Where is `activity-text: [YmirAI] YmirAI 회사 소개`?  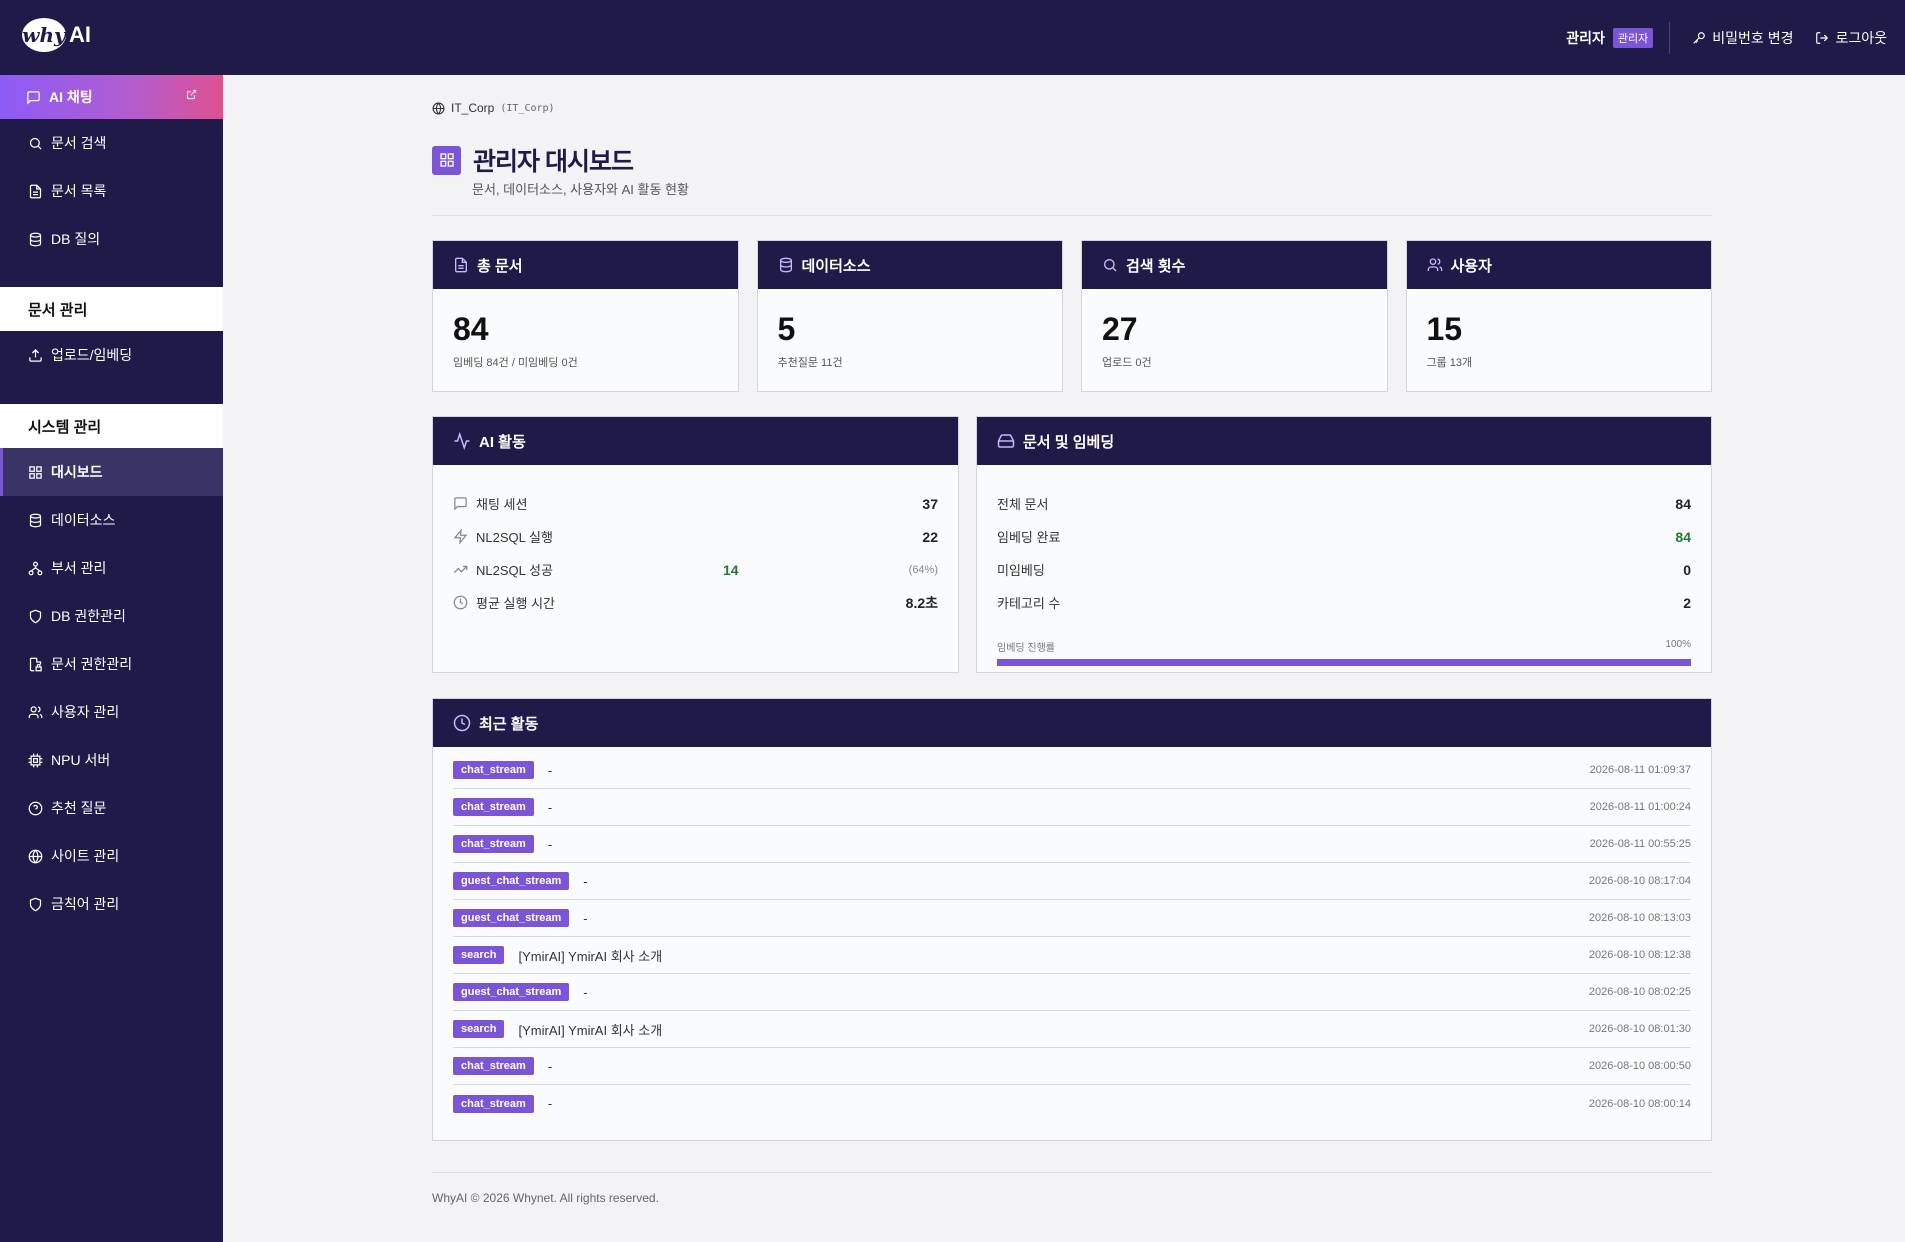
activity-text: [YmirAI] YmirAI 회사 소개 is located at coordinates (590, 1030).